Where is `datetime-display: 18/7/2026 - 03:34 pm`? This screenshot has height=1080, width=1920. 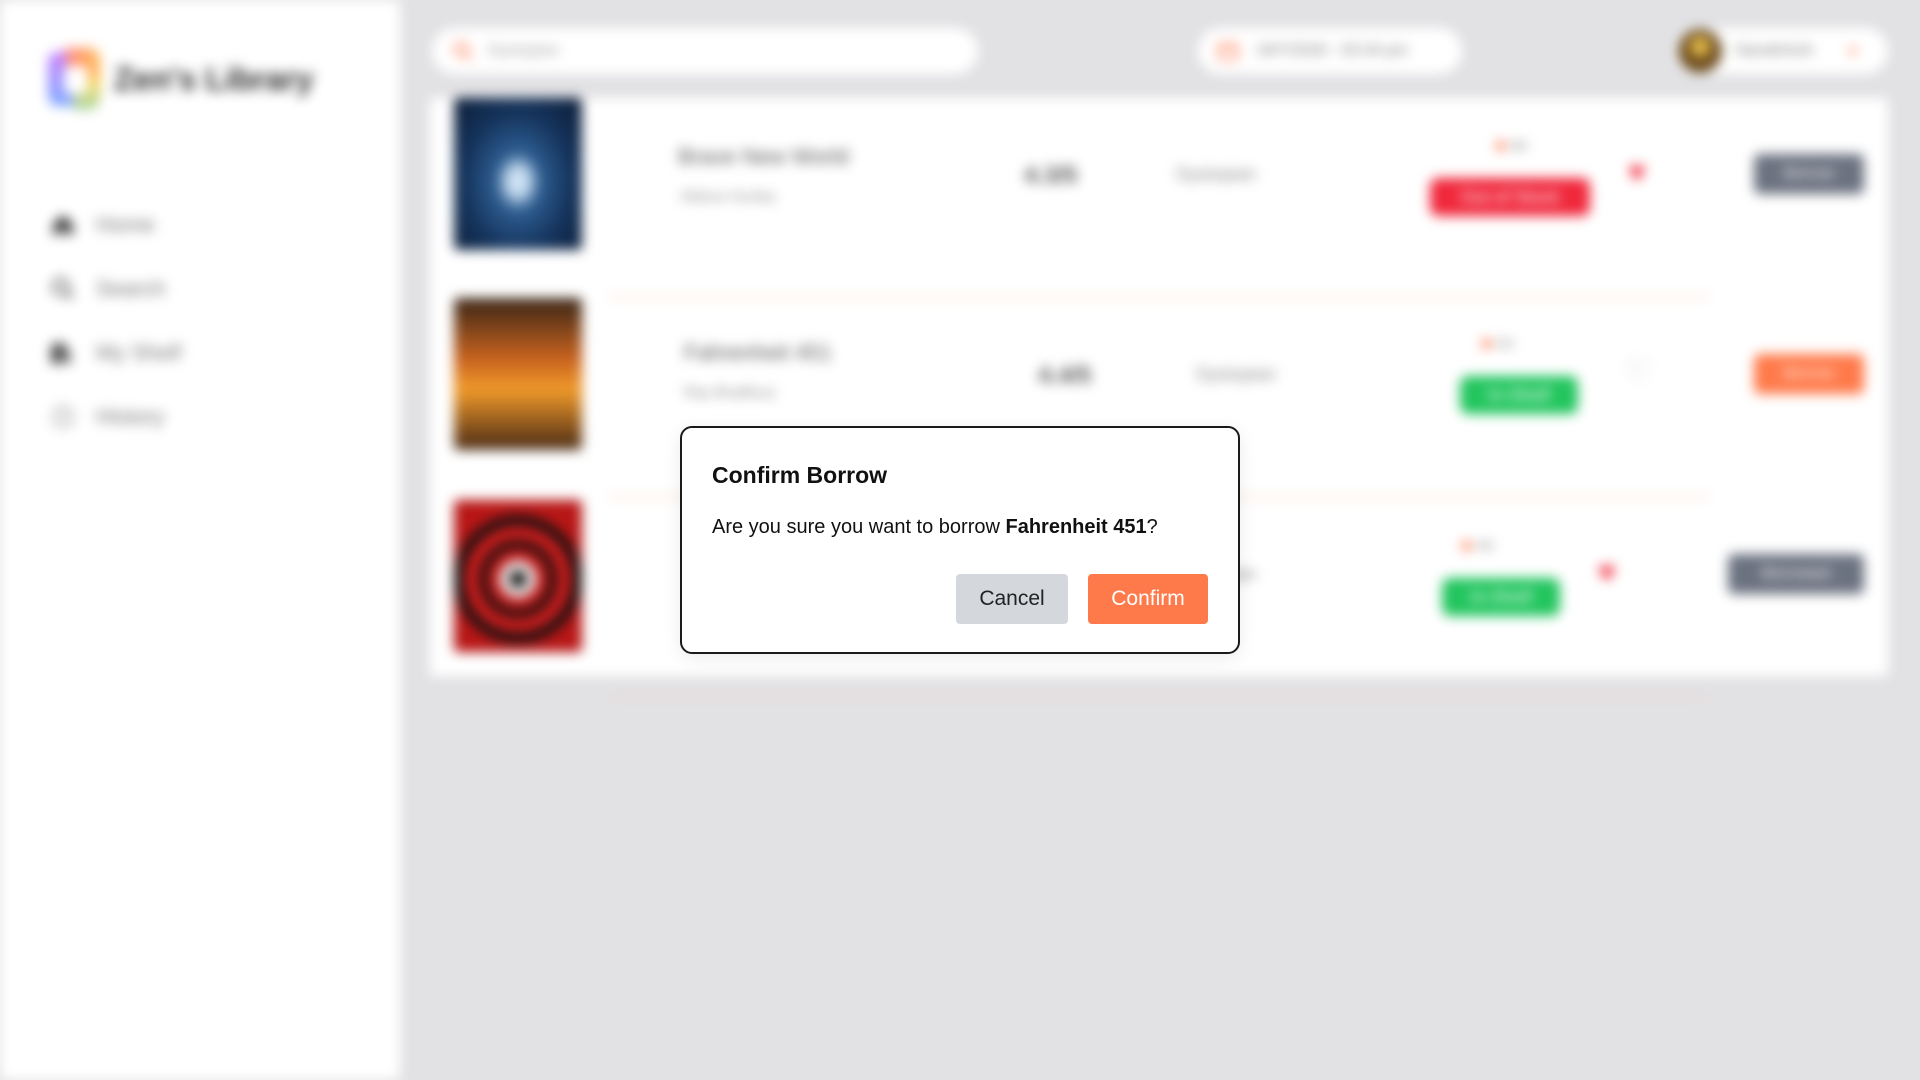 datetime-display: 18/7/2026 - 03:34 pm is located at coordinates (1330, 51).